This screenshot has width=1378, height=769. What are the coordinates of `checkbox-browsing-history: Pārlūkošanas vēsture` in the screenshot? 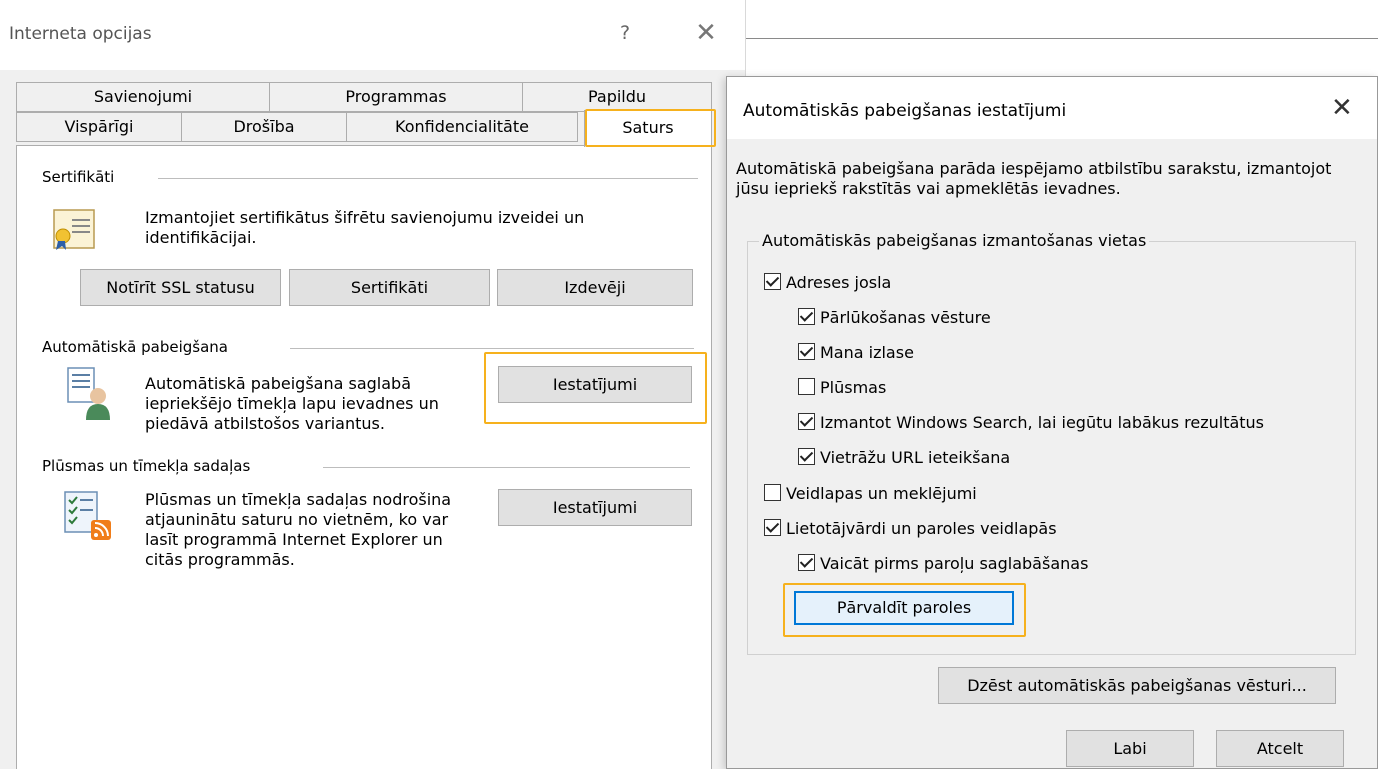 It's located at (894, 318).